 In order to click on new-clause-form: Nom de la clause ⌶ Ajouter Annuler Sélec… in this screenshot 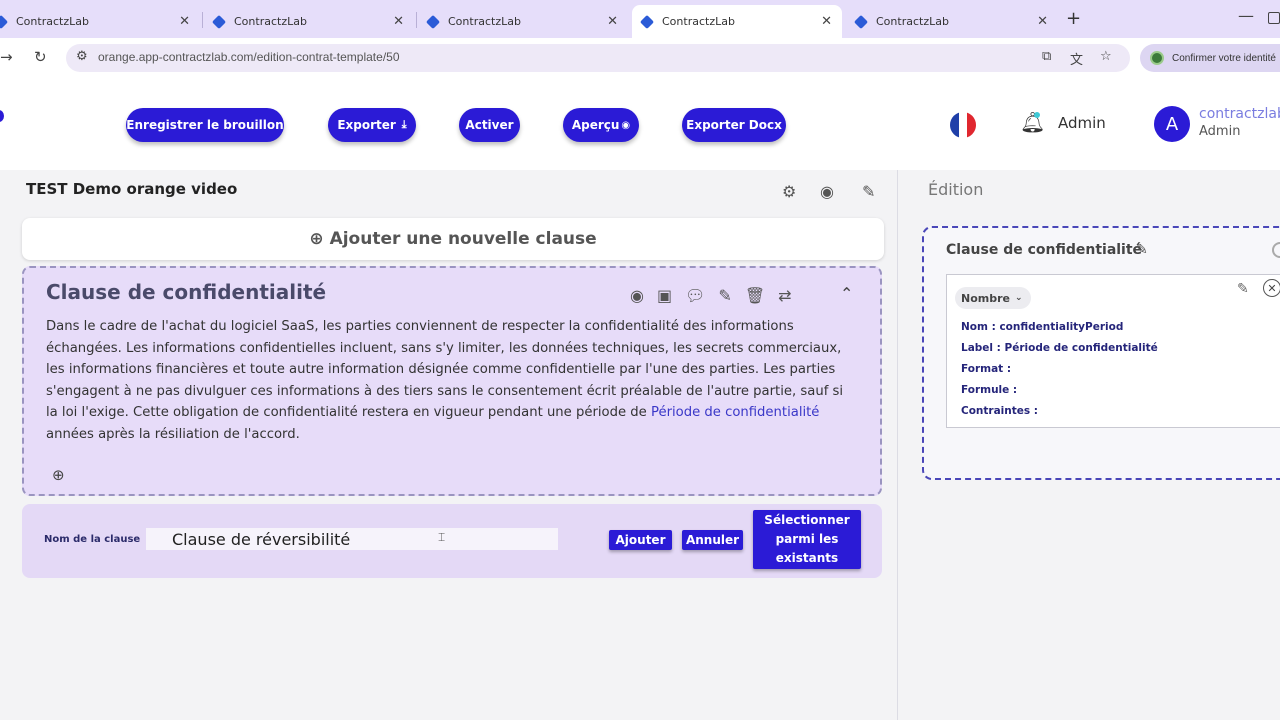, I will do `click(452, 541)`.